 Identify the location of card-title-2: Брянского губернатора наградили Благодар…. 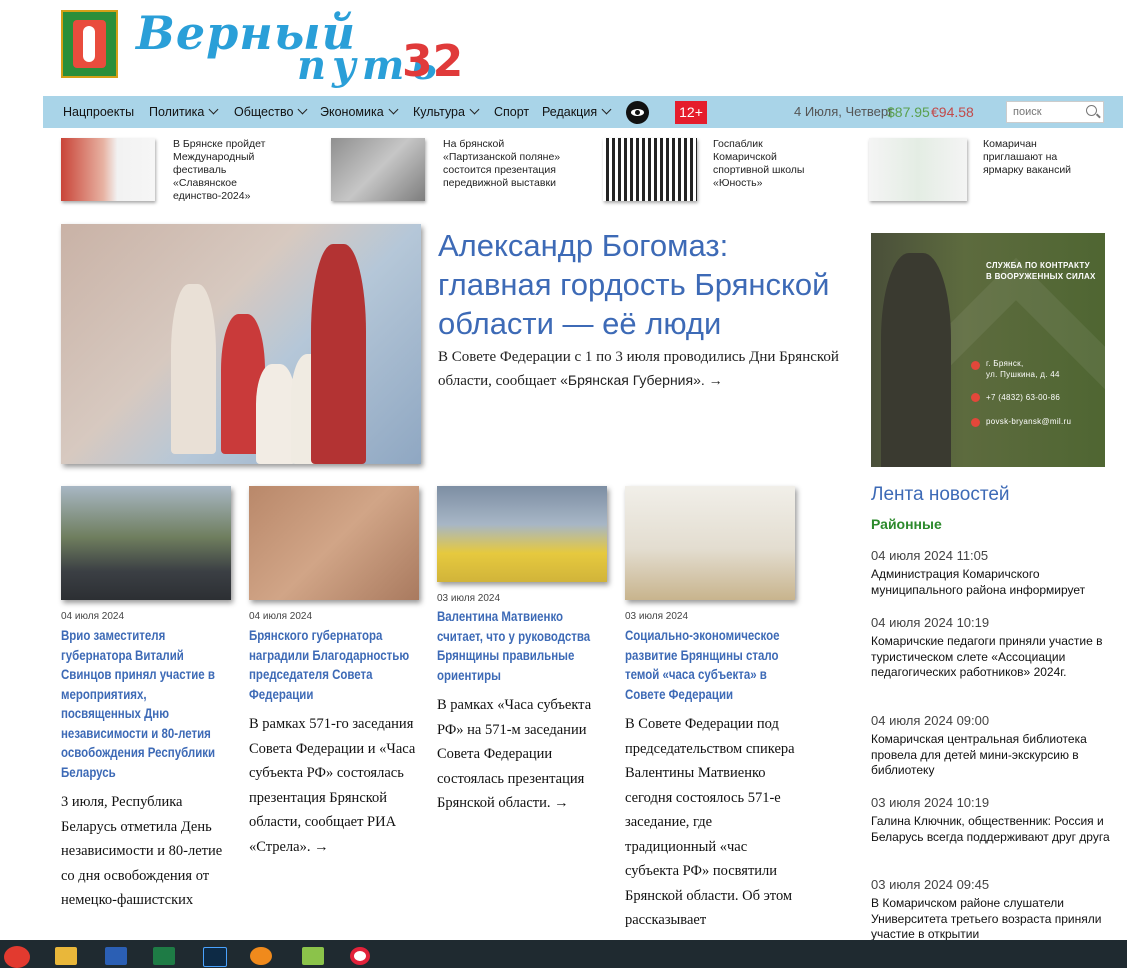
(333, 665).